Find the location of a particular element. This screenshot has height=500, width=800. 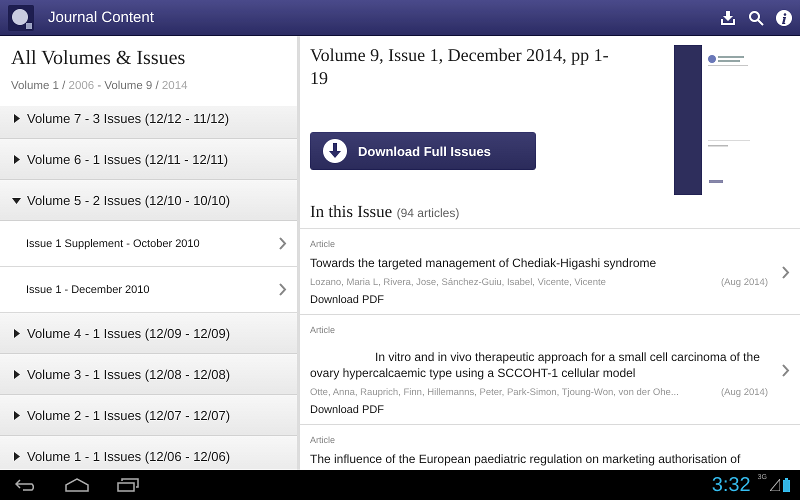

sidebar-title: All Volumes & Issues is located at coordinates (98, 58).